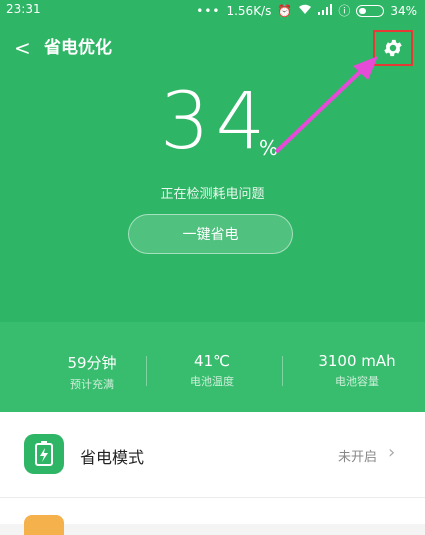 This screenshot has height=535, width=425. I want to click on list-item-status: 未开启, so click(358, 457).